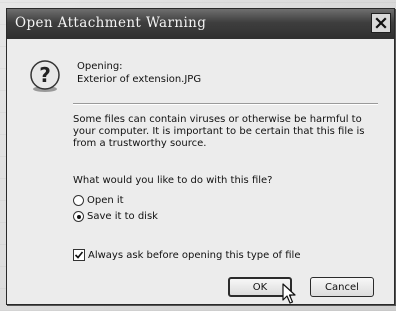 The width and height of the screenshot is (396, 311). I want to click on always-ask-checkbox, so click(79, 255).